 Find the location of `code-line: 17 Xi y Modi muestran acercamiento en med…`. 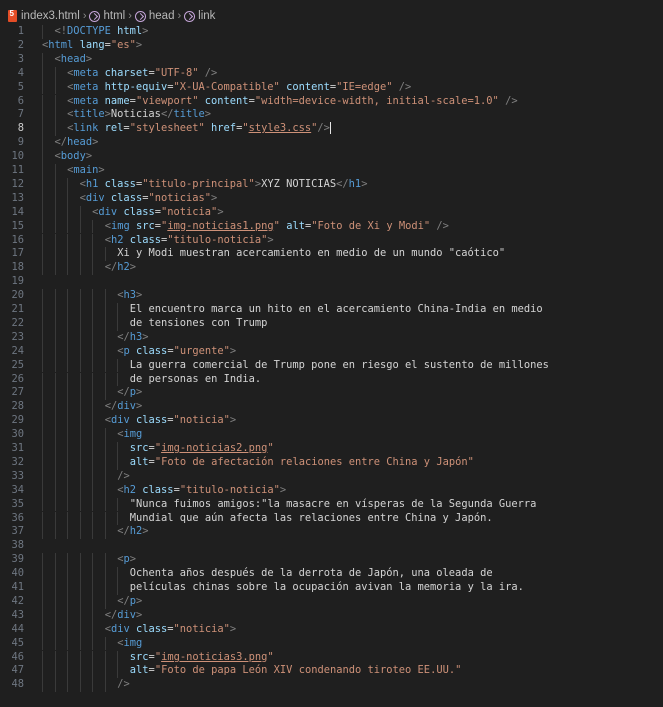

code-line: 17 Xi y Modi muestran acercamiento en med… is located at coordinates (331, 254).